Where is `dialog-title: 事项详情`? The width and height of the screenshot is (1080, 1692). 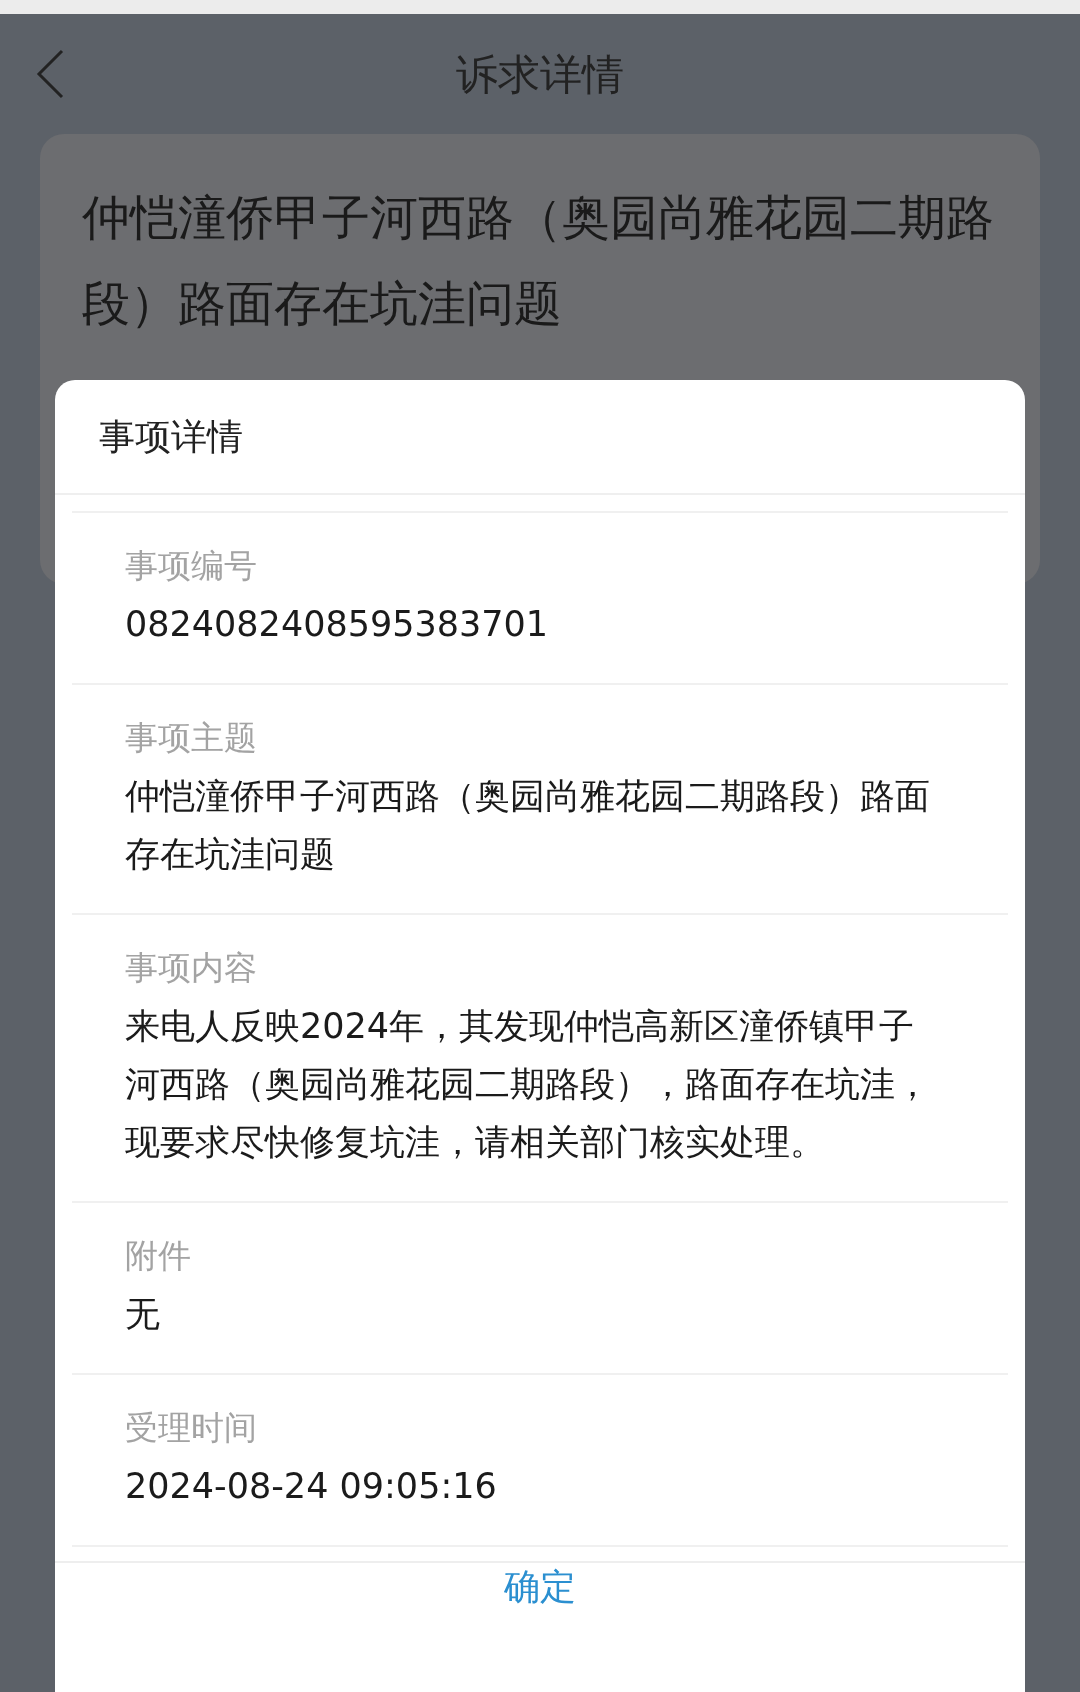 dialog-title: 事项详情 is located at coordinates (540, 437).